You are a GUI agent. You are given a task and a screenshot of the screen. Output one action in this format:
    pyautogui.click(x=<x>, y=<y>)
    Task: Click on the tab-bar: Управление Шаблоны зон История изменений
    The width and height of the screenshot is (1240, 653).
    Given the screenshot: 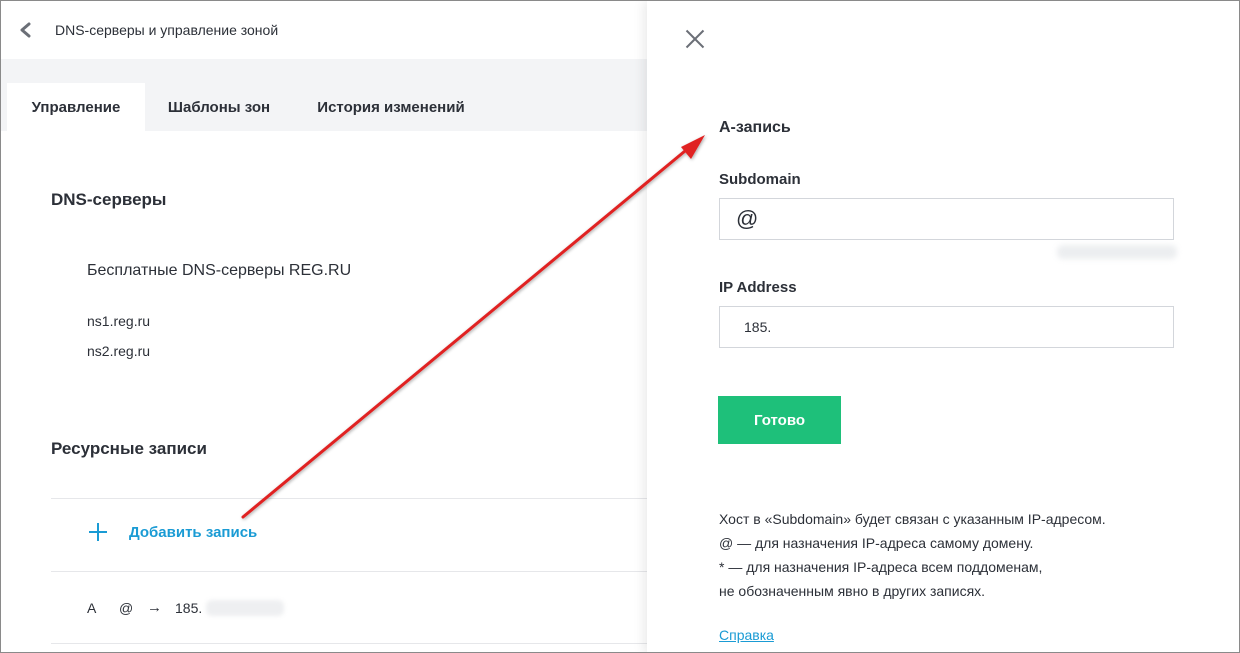 What is the action you would take?
    pyautogui.click(x=324, y=95)
    